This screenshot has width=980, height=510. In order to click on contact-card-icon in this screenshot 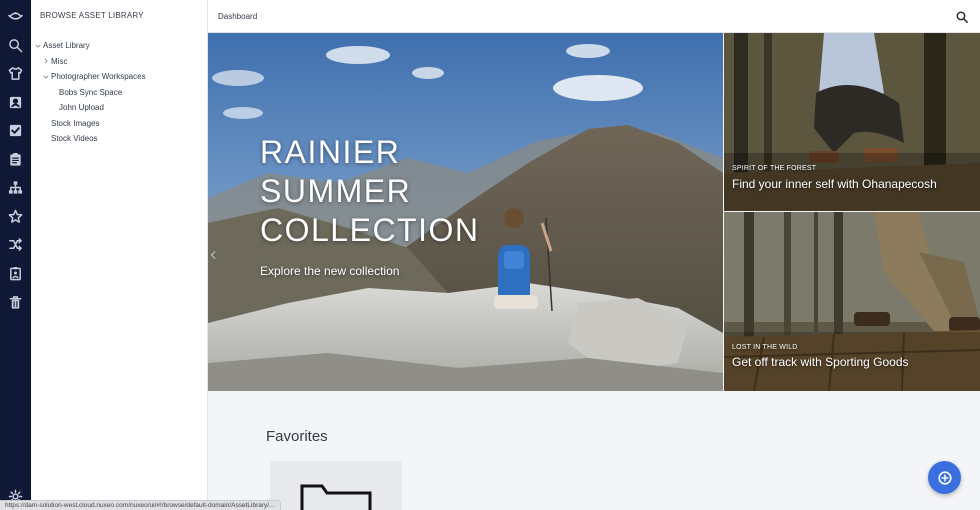, I will do `click(15, 102)`.